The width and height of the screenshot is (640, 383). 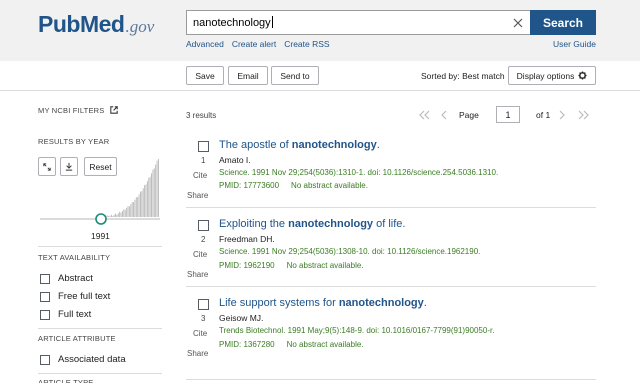 What do you see at coordinates (389, 224) in the screenshot?
I see `title-text: of life.` at bounding box center [389, 224].